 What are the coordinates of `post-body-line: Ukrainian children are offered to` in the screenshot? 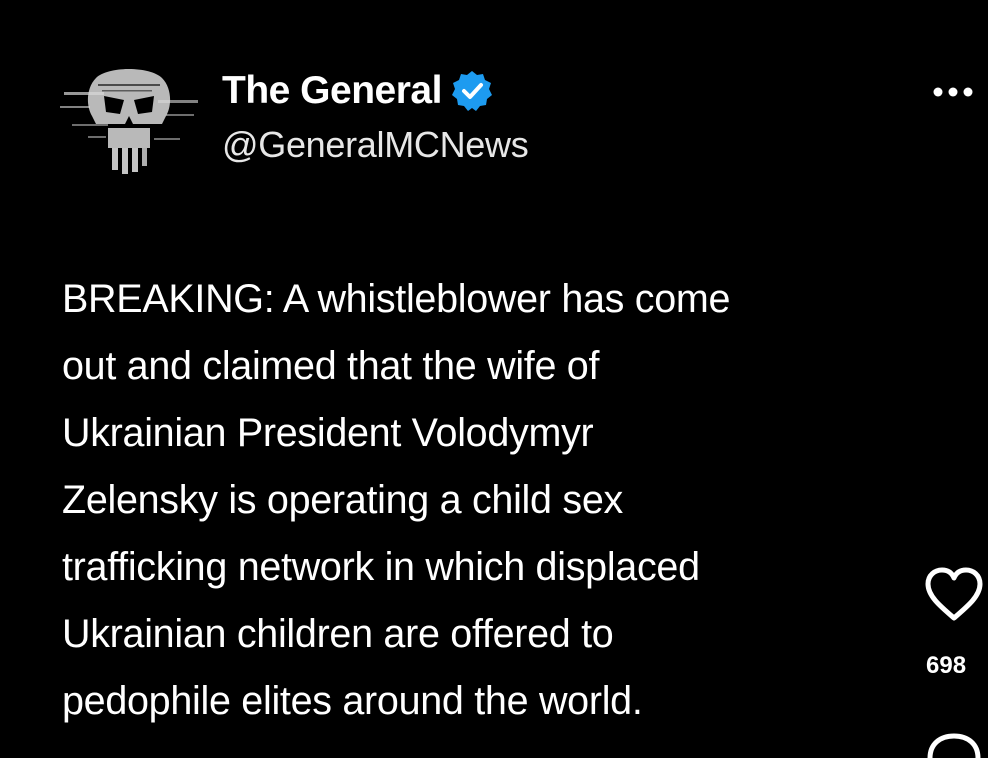 It's located at (338, 634).